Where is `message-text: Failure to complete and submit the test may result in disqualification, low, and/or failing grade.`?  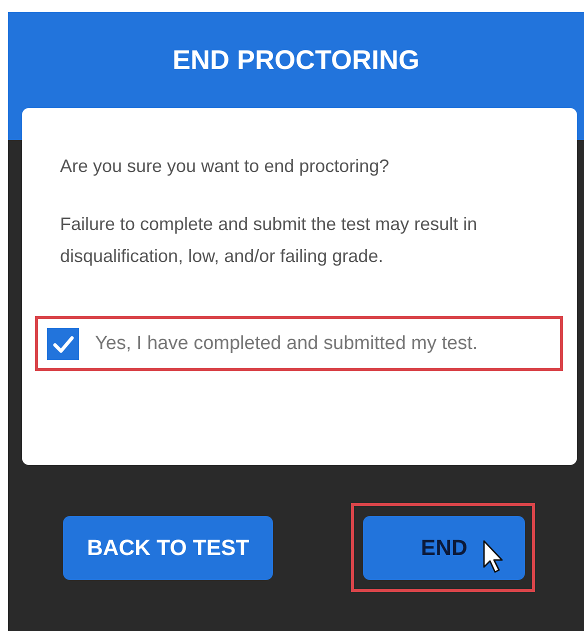
message-text: Failure to complete and submit the test may result in disqualification, low, and/or failing grade. is located at coordinates (269, 240).